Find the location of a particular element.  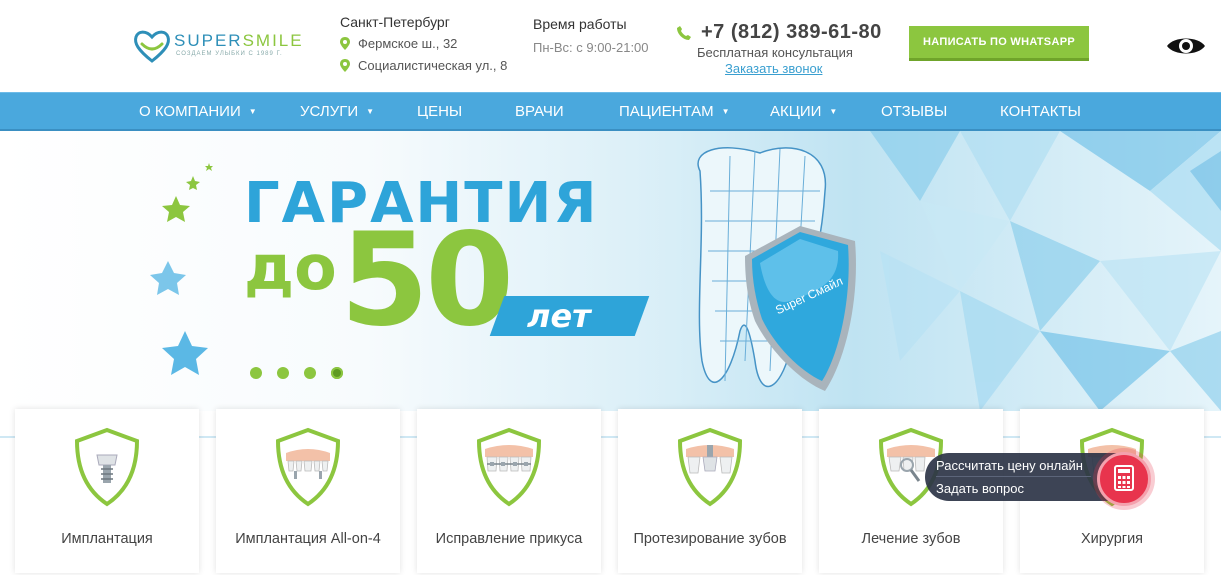

address-1: Фермское ш., 32 is located at coordinates (398, 43).